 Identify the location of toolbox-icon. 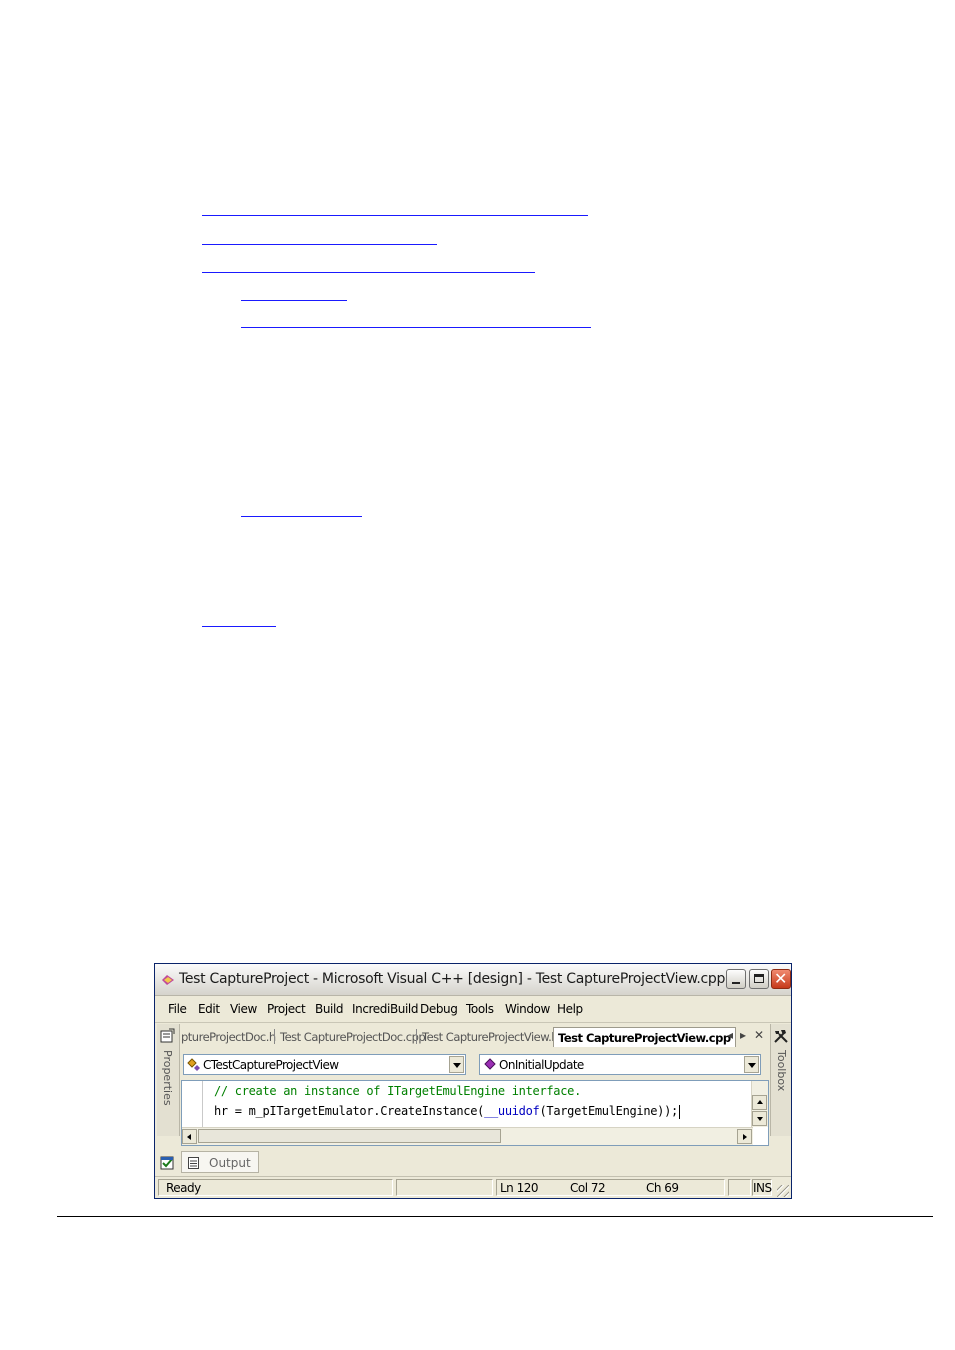
(781, 1036).